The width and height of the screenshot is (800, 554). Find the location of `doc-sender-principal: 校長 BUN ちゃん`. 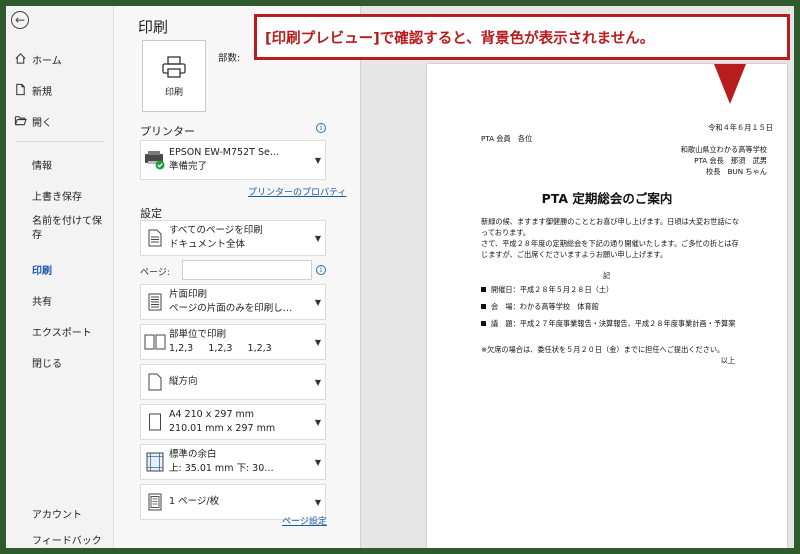

doc-sender-principal: 校長 BUN ちゃん is located at coordinates (736, 171).